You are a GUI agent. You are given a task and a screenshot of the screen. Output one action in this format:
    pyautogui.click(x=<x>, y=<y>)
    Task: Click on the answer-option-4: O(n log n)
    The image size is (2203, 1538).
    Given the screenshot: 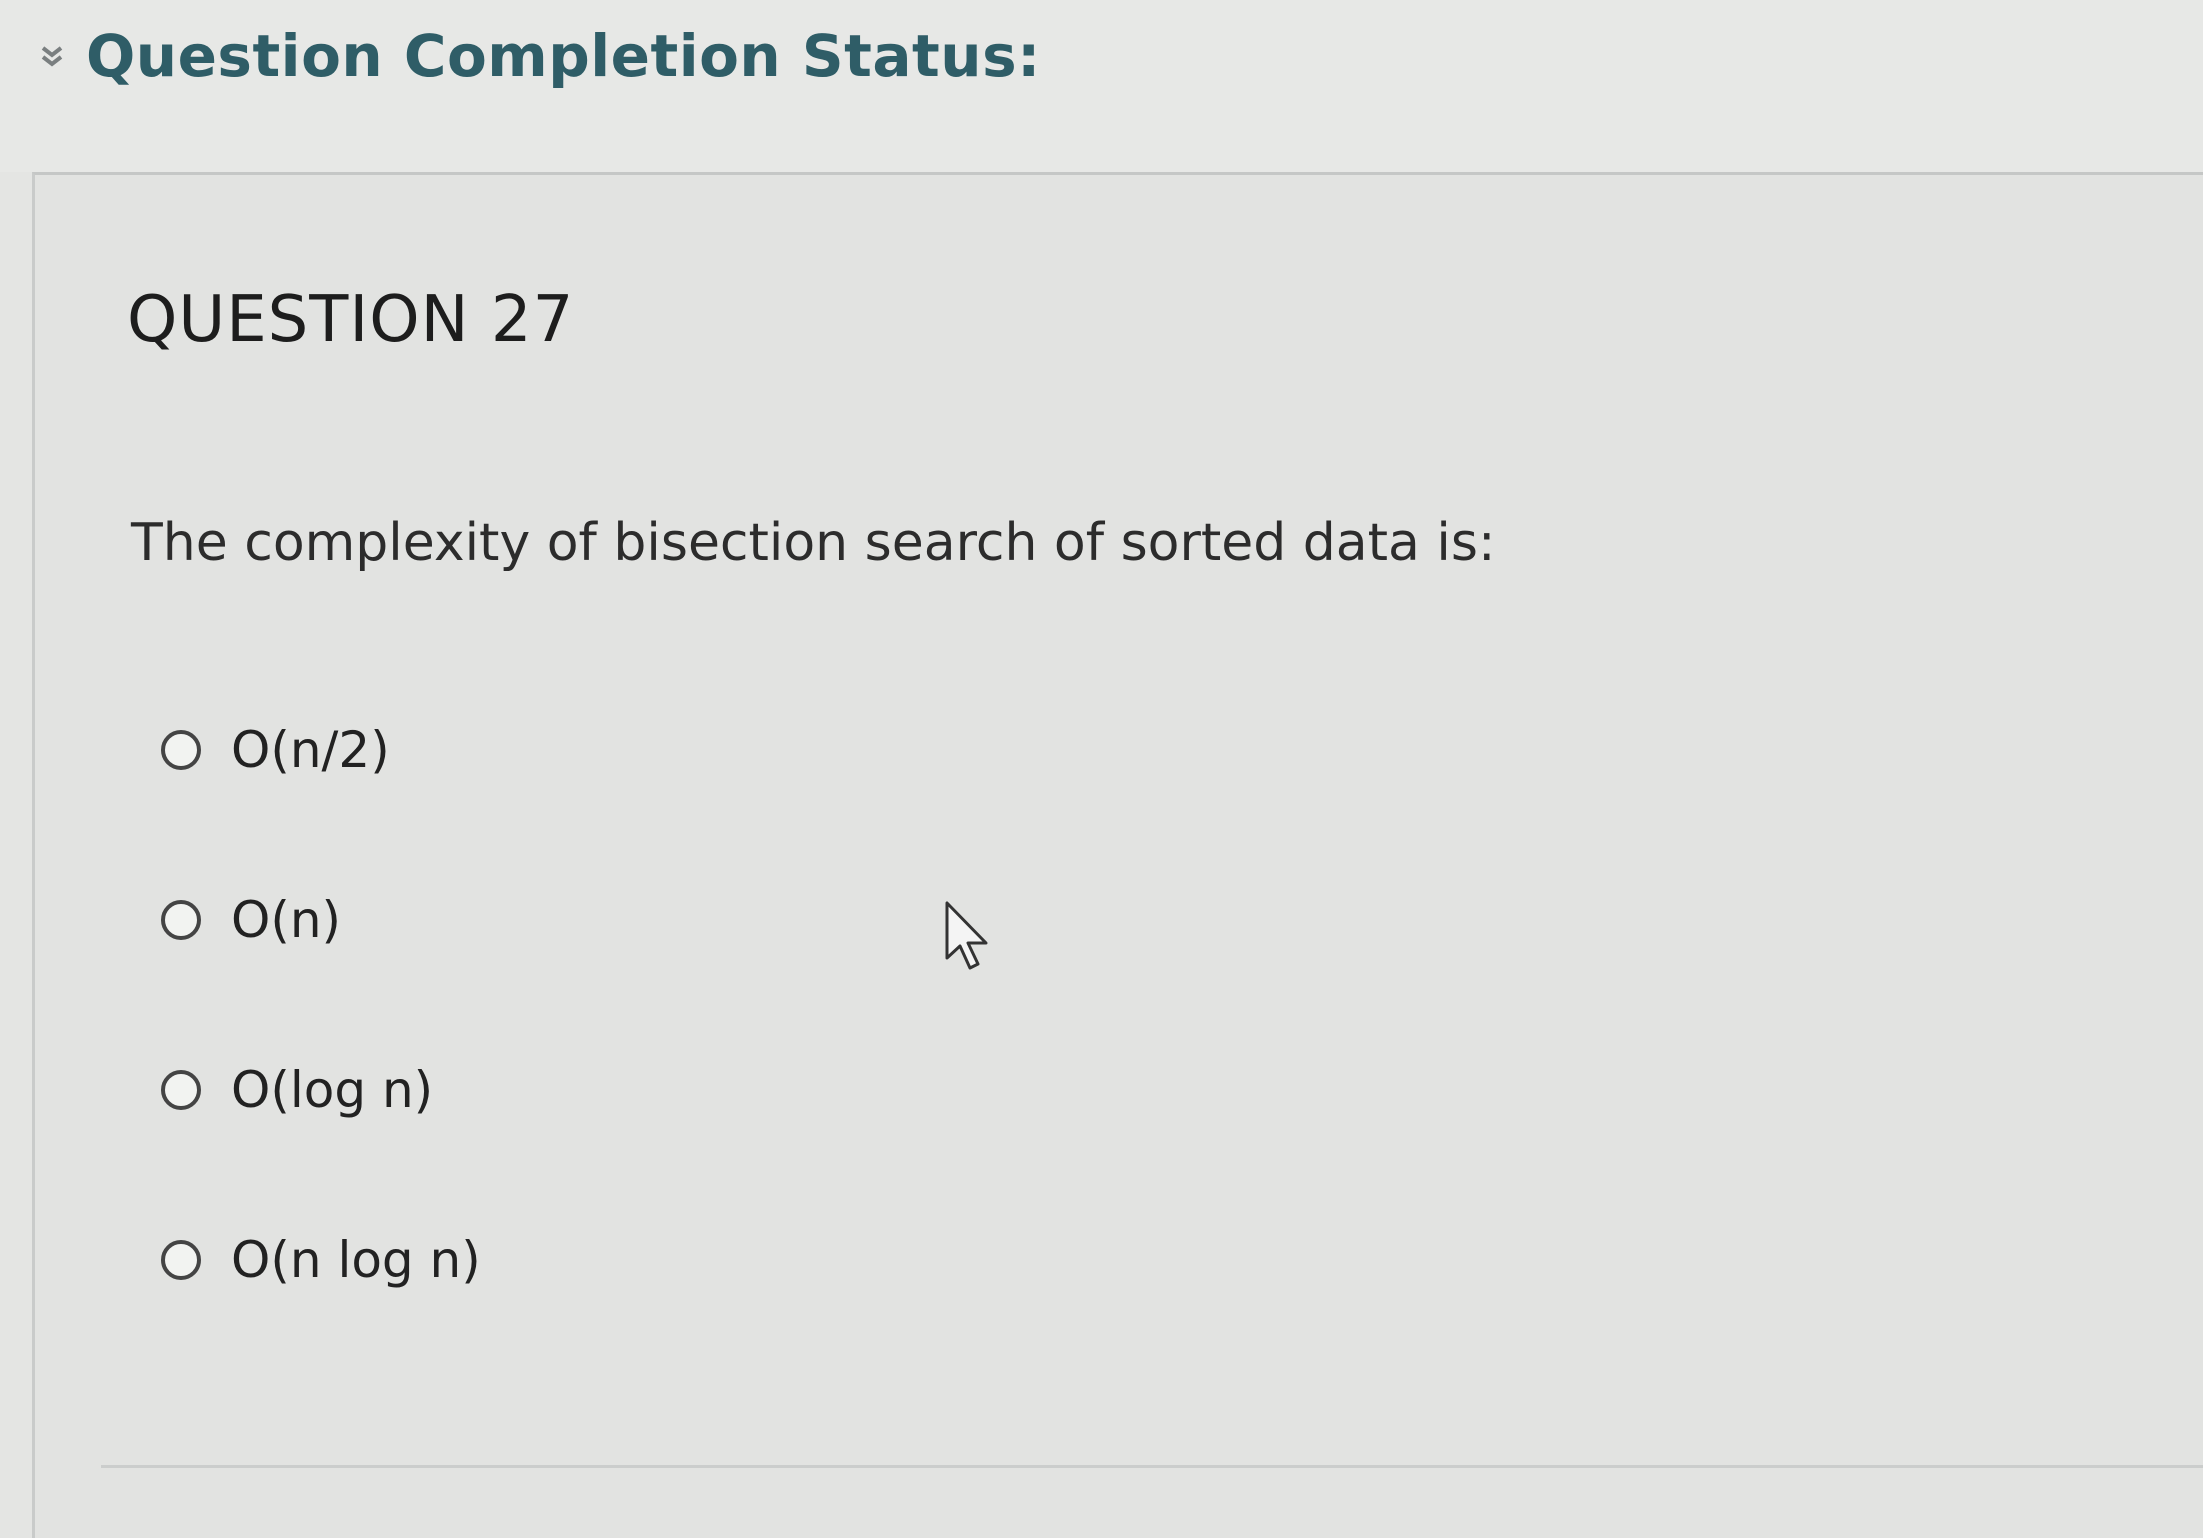 What is the action you would take?
    pyautogui.click(x=321, y=1260)
    